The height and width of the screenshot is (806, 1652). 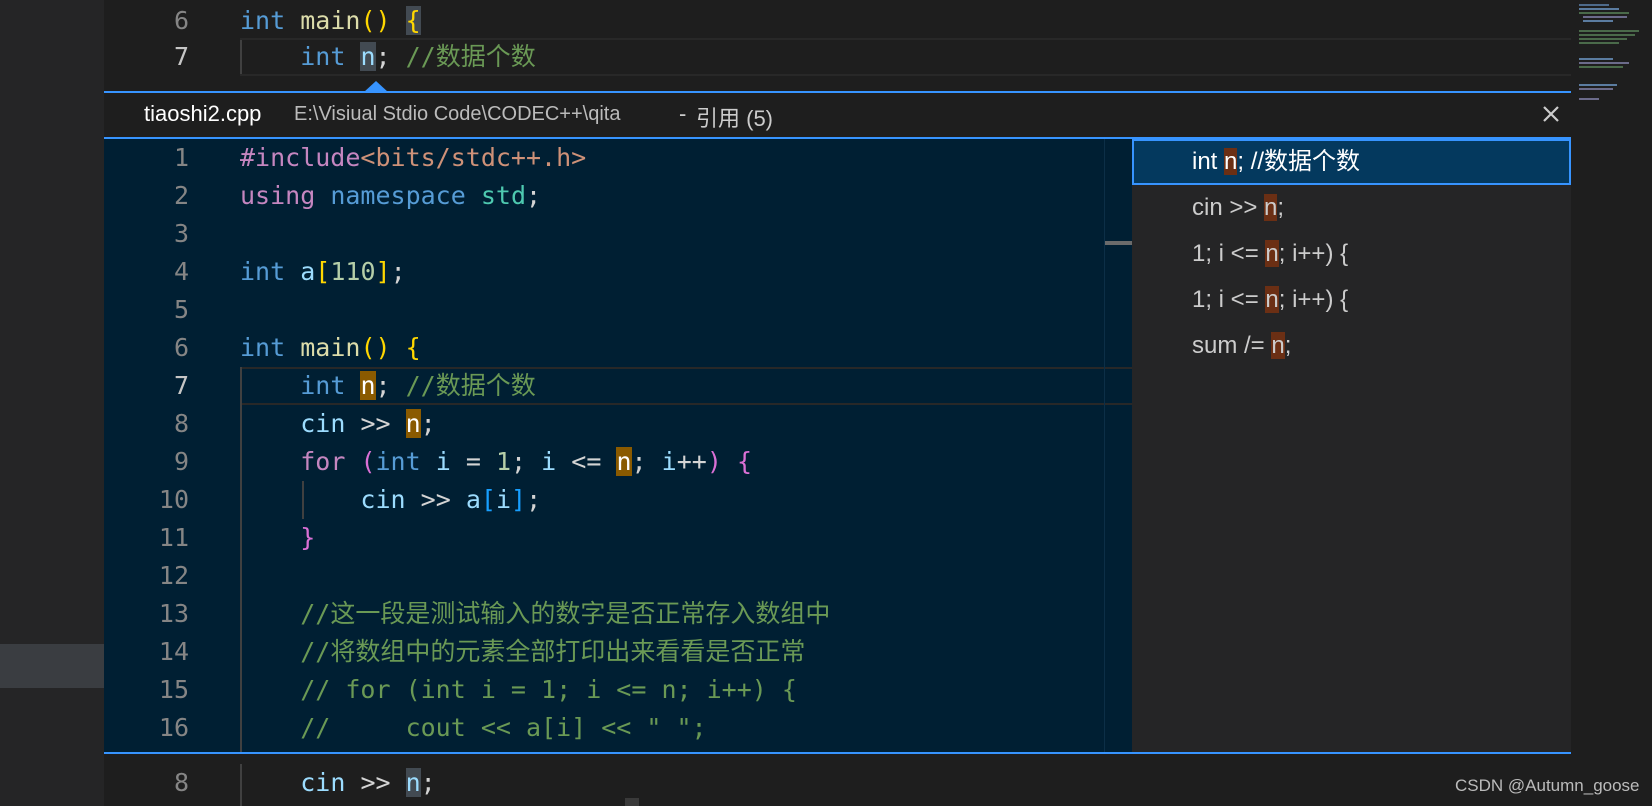 What do you see at coordinates (181, 157) in the screenshot?
I see `line-number: 1` at bounding box center [181, 157].